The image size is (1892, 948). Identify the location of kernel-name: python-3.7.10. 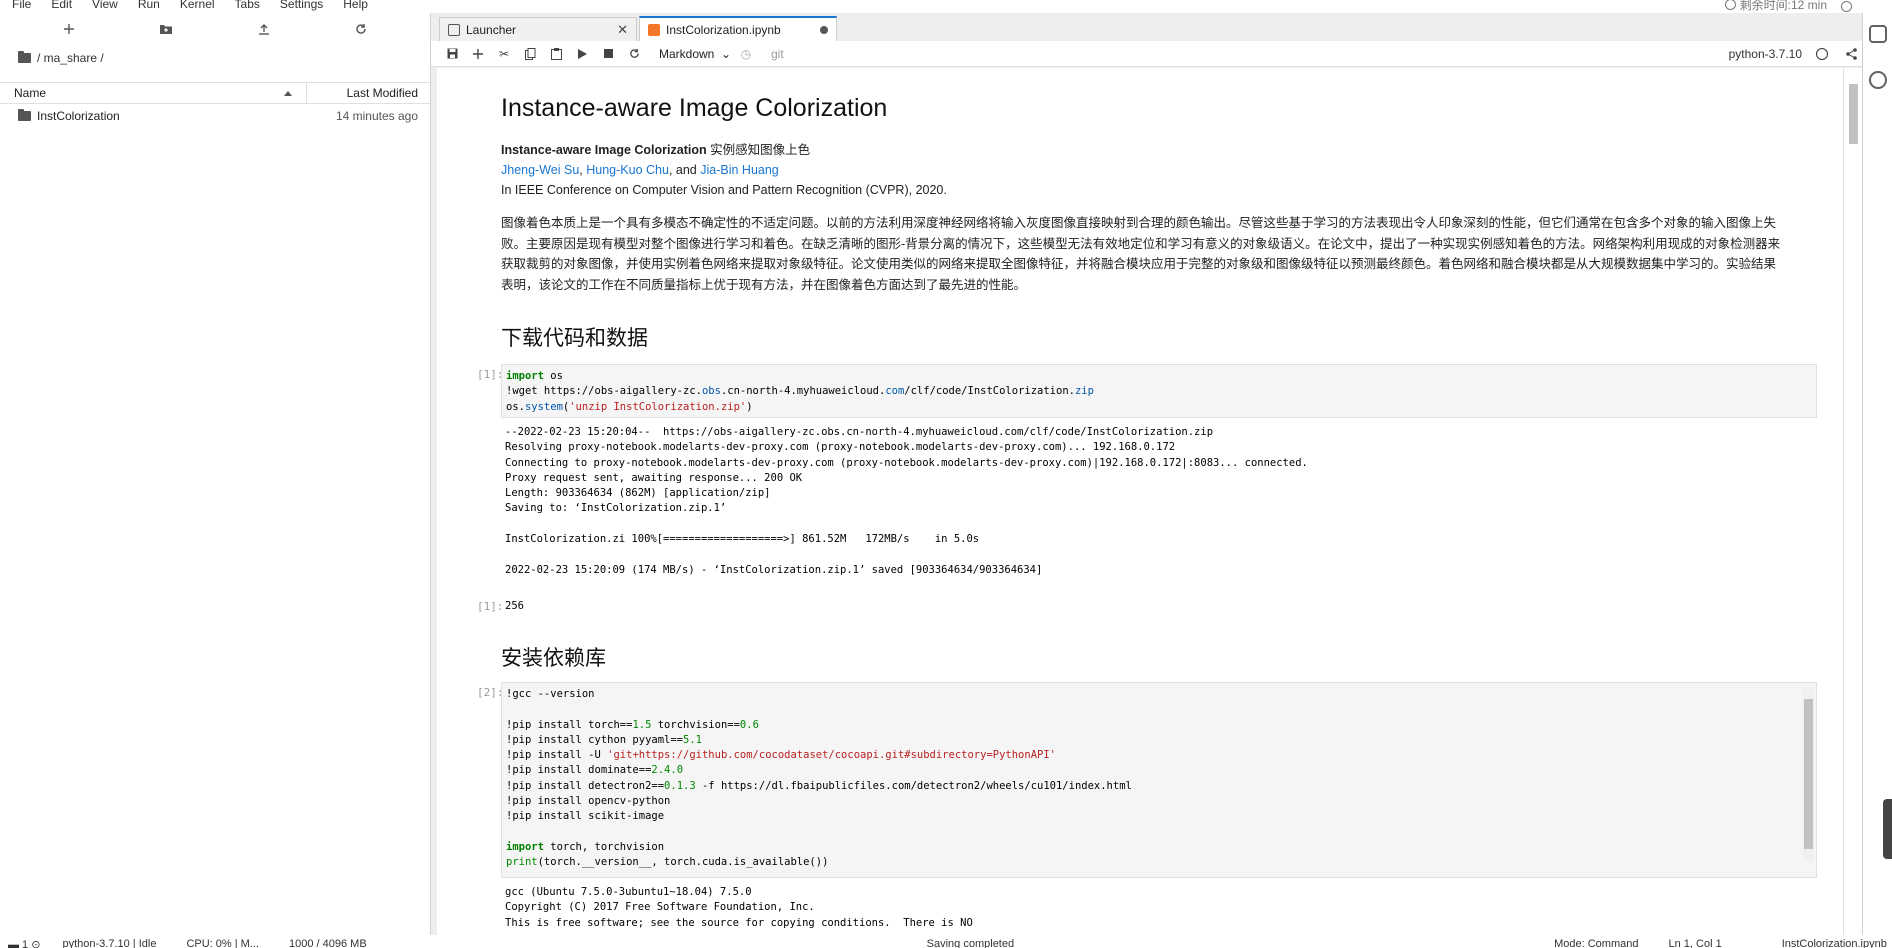
(1765, 54).